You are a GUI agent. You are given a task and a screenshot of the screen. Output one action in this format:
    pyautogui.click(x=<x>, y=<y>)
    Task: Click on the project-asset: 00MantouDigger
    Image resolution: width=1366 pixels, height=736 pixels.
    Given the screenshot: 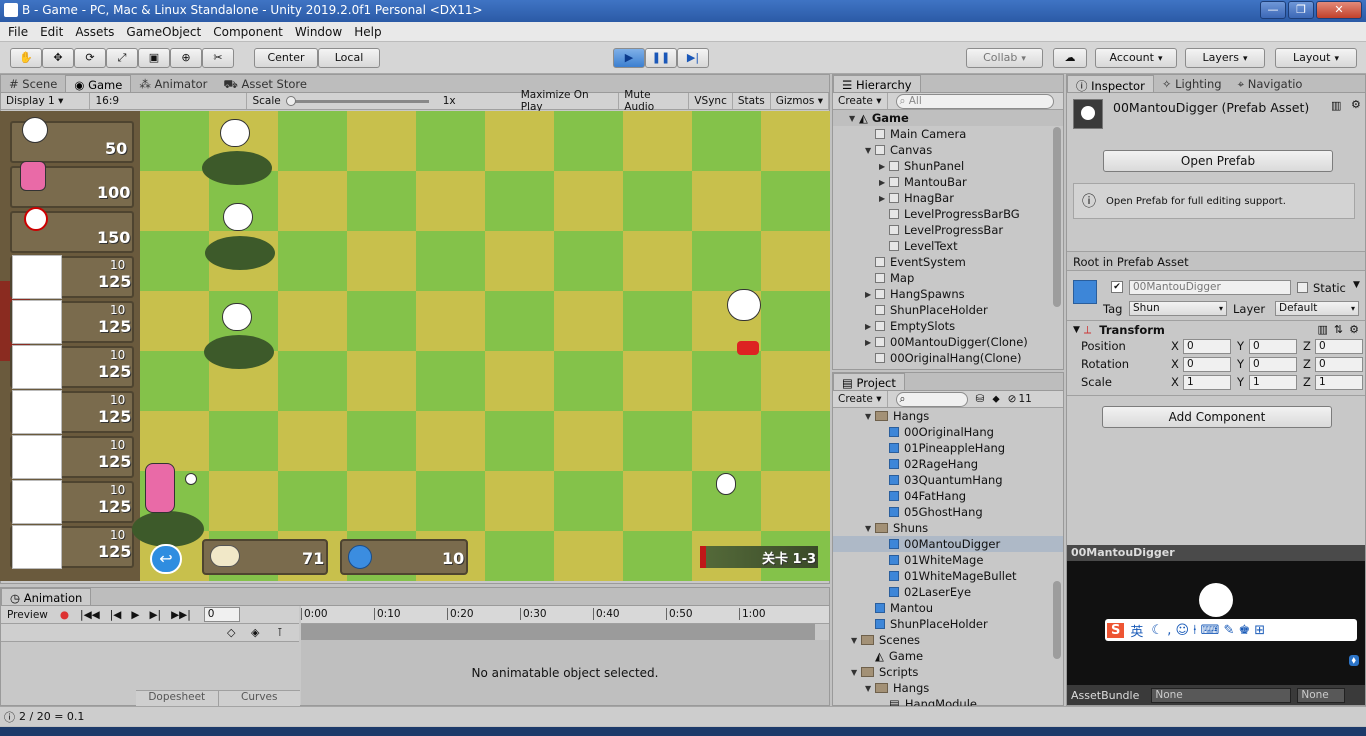 What is the action you would take?
    pyautogui.click(x=948, y=544)
    